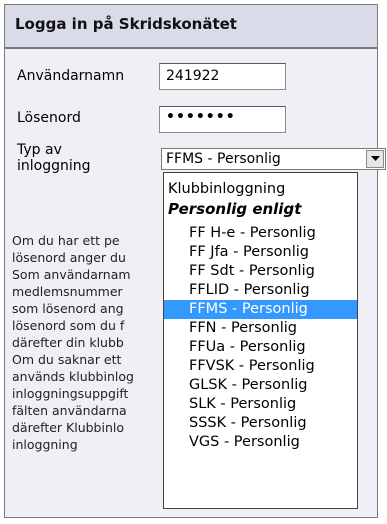 Image resolution: width=387 pixels, height=524 pixels. What do you see at coordinates (260, 189) in the screenshot?
I see `dropdown-option-klubbinloggning: Klubbinloggning` at bounding box center [260, 189].